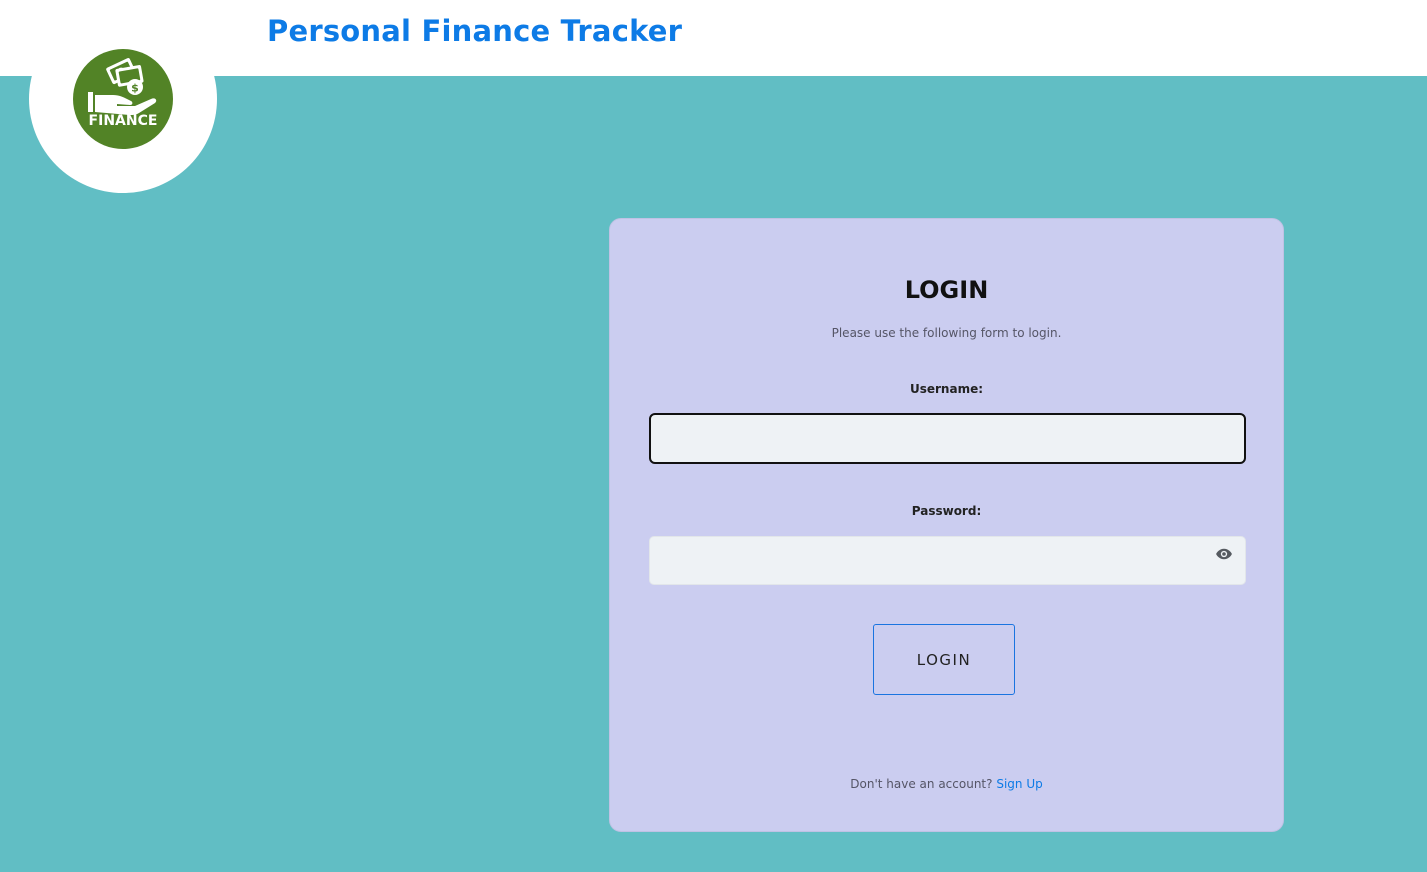 The image size is (1427, 872). I want to click on hand-money-icon: $, so click(122, 86).